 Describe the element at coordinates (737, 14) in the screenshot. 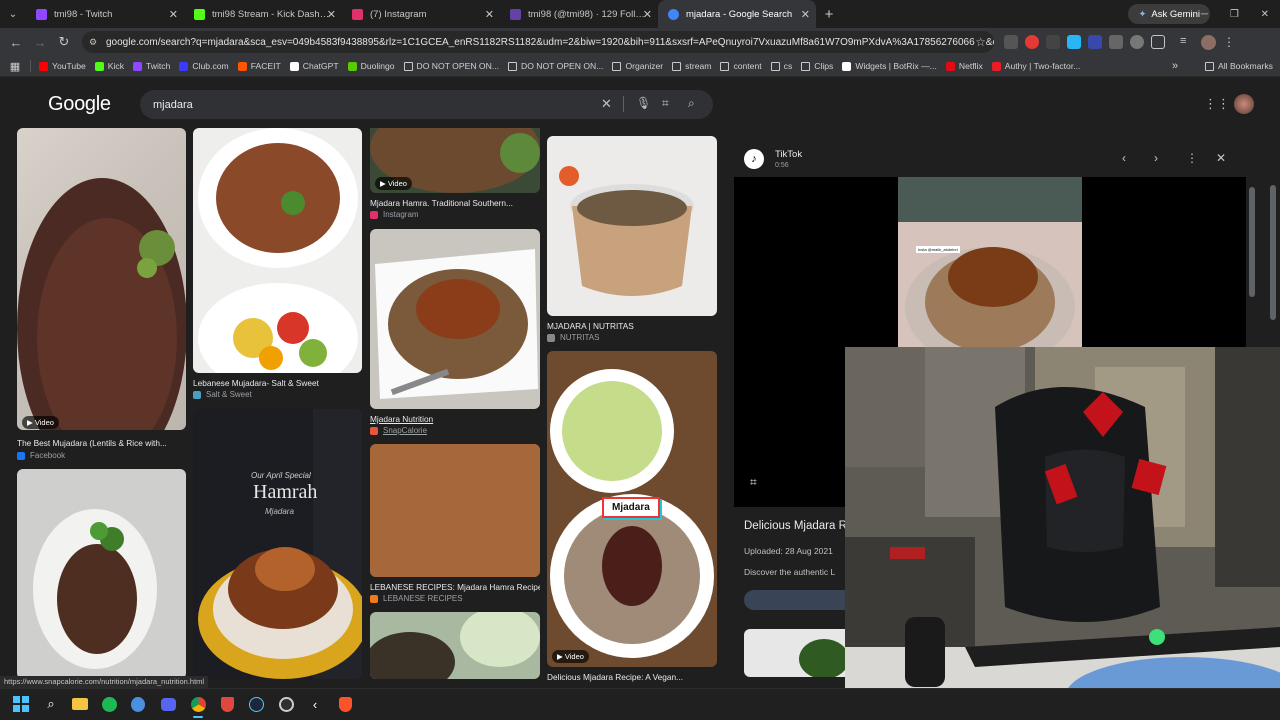

I see `tab-google-search: mjadara - Google Search ✕` at that location.